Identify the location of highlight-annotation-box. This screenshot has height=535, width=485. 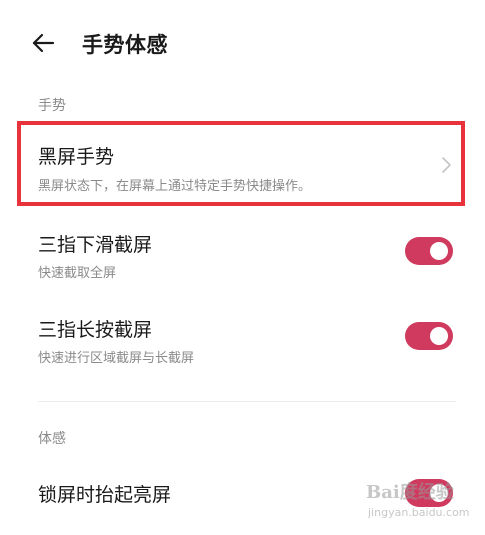
(241, 163).